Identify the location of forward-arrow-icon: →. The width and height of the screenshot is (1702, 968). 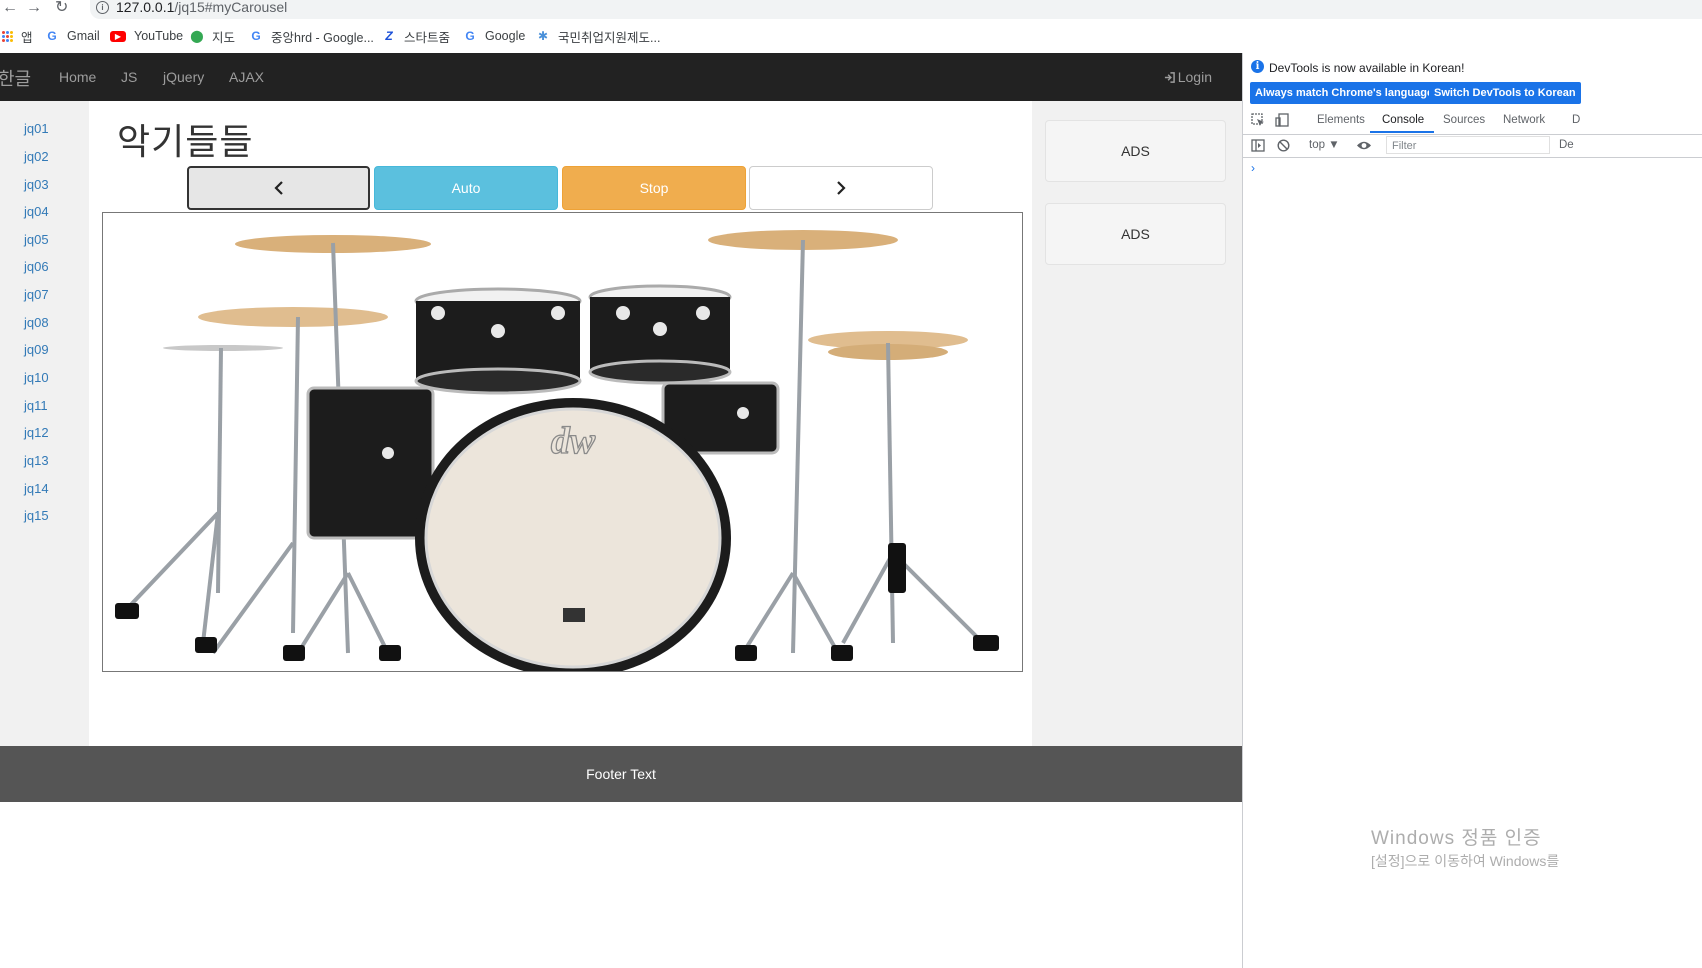
(34, 8).